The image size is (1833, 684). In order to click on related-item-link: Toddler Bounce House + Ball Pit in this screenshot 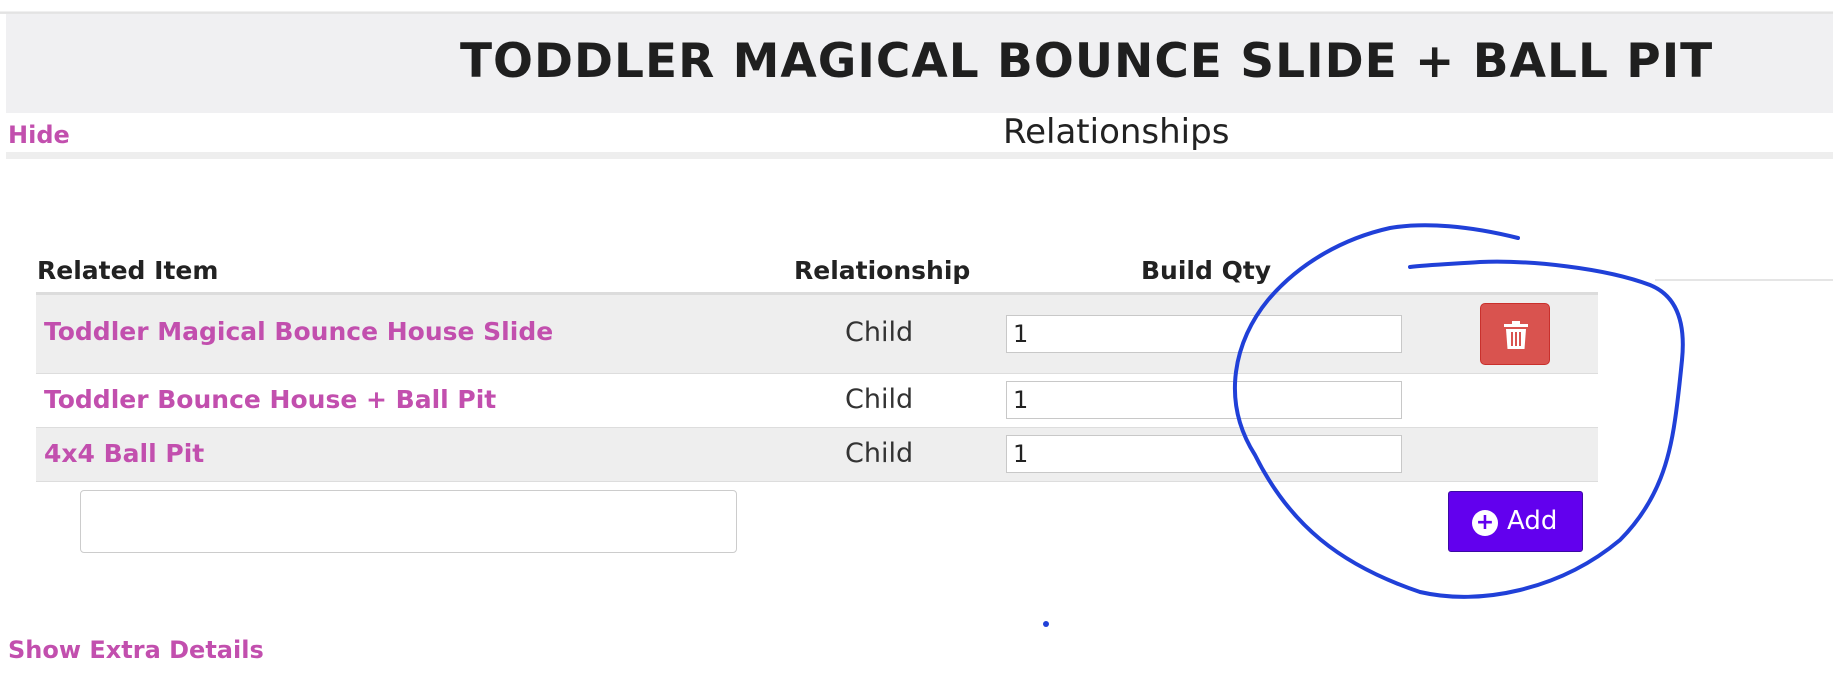, I will do `click(270, 399)`.